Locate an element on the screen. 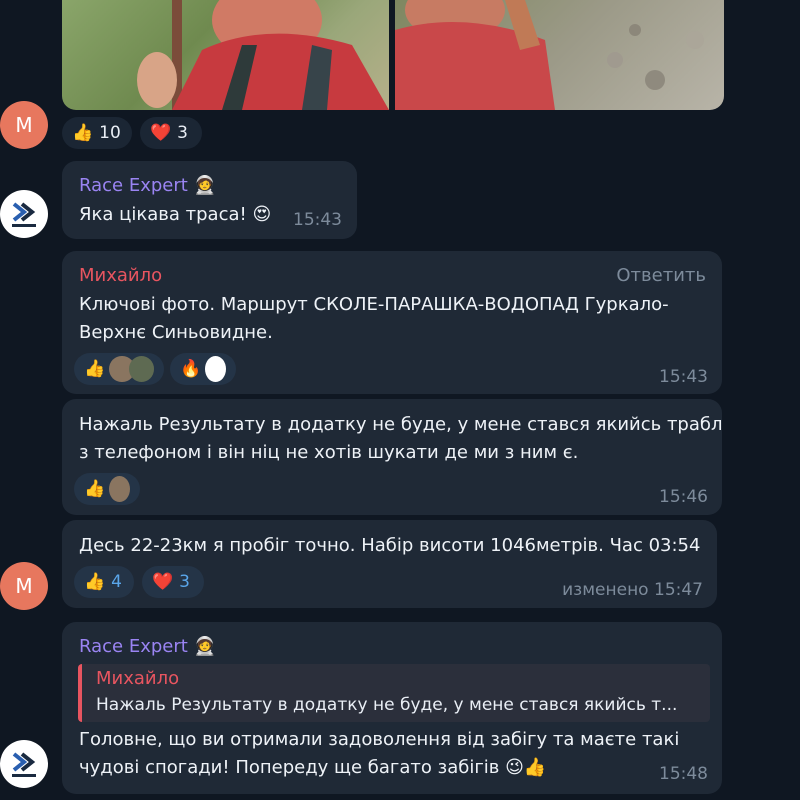 The image size is (800, 800). message-time: 15:47 is located at coordinates (678, 590).